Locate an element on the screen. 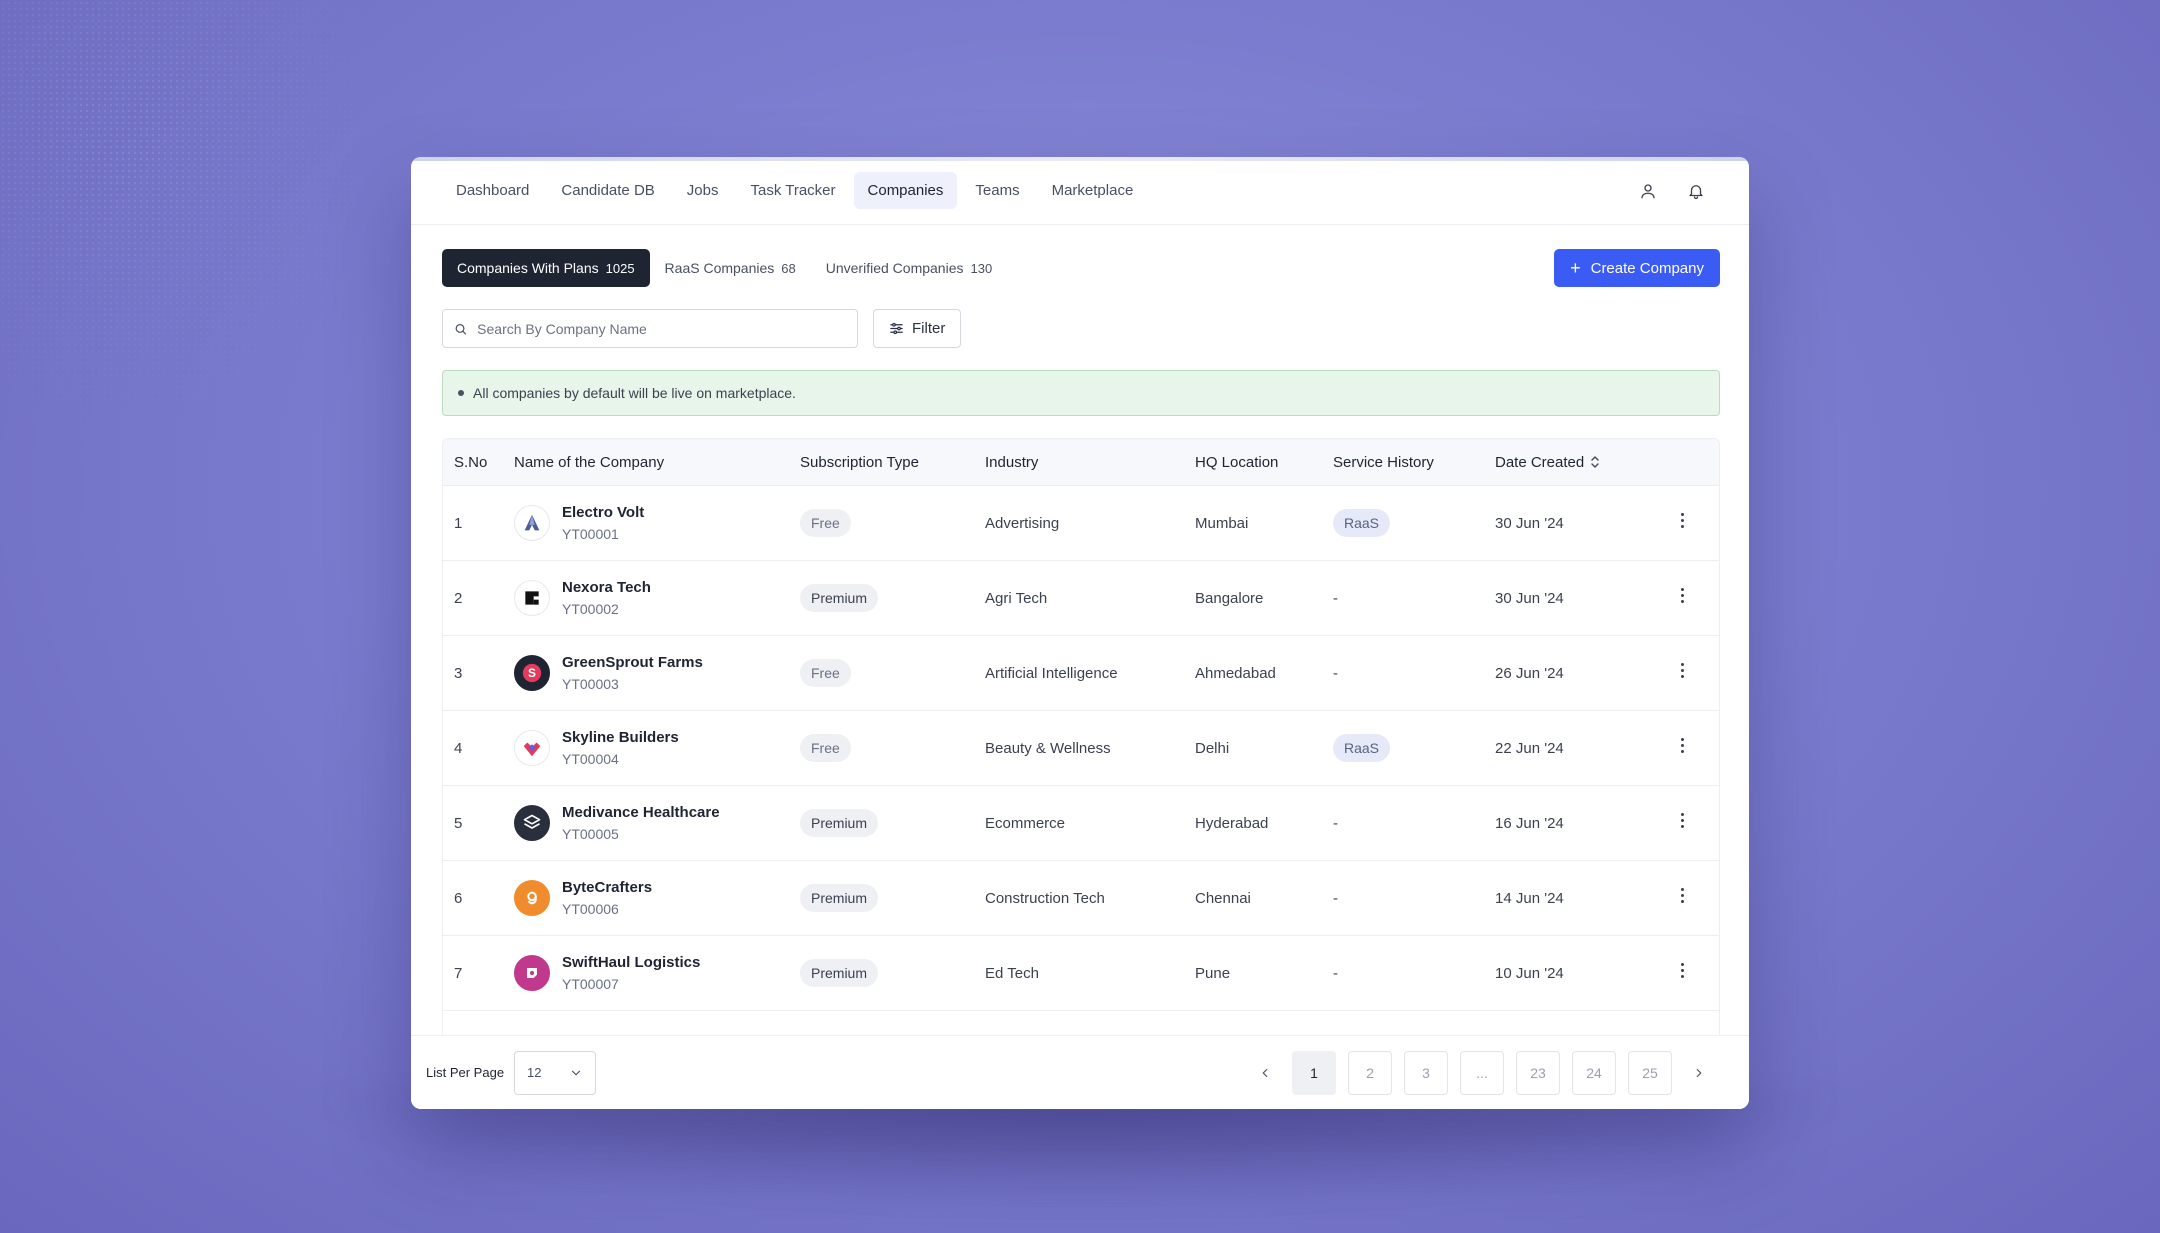 The width and height of the screenshot is (2160, 1233). bell-icon is located at coordinates (1696, 191).